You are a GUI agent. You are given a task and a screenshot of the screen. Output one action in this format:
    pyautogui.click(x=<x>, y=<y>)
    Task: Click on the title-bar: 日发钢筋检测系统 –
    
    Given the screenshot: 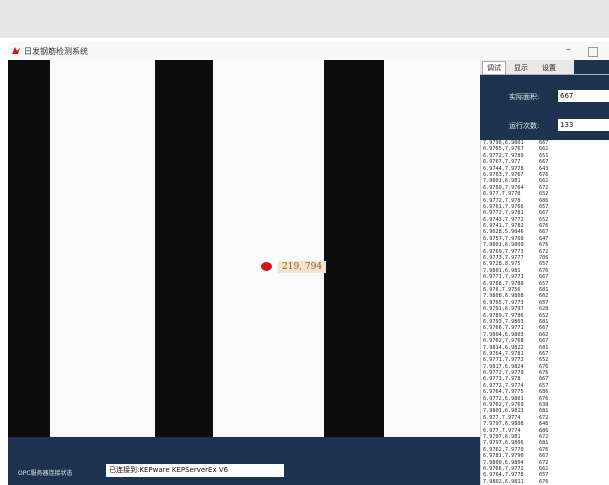 What is the action you would take?
    pyautogui.click(x=308, y=51)
    